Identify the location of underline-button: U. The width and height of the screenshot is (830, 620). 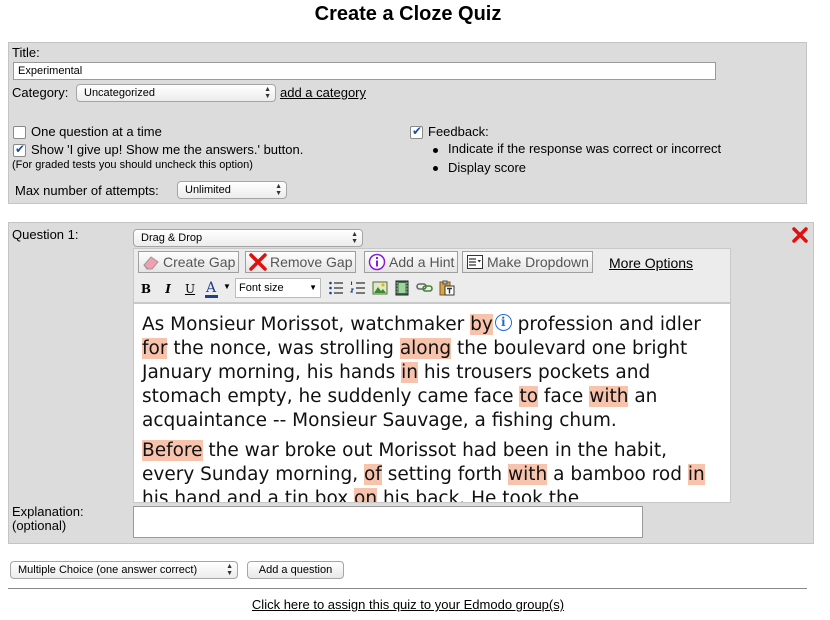
(190, 289).